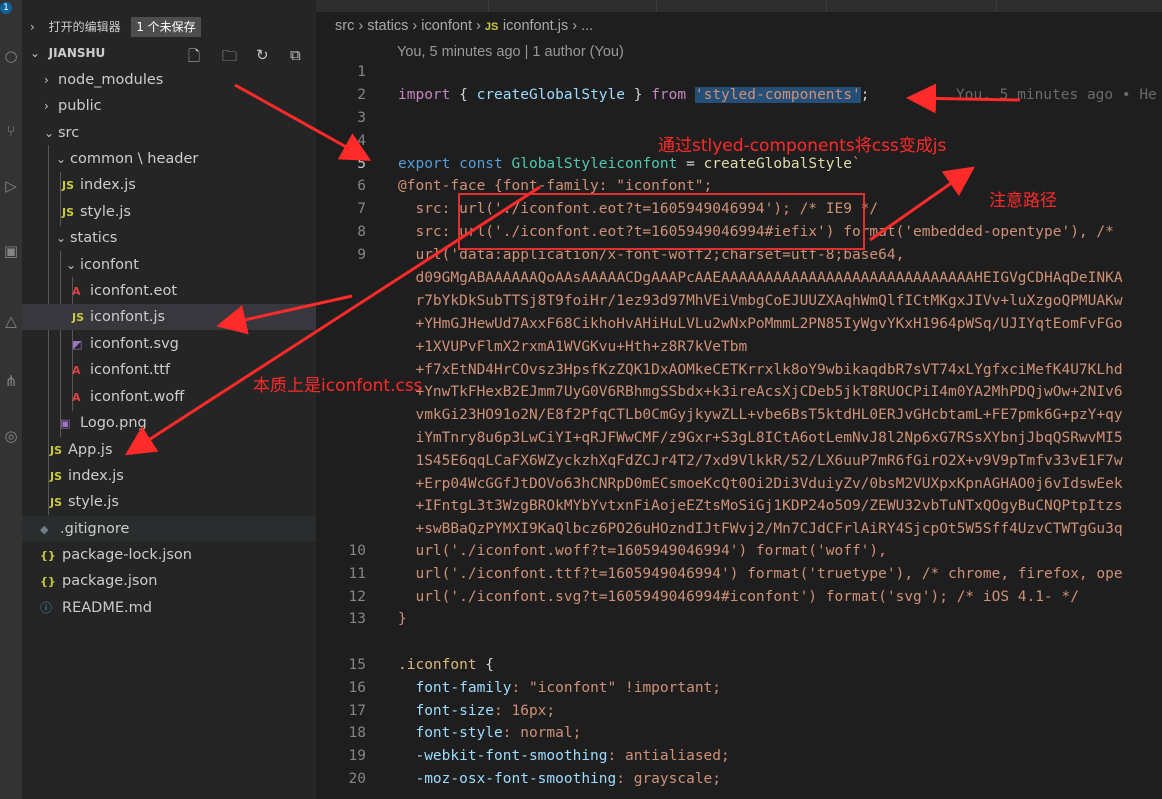  What do you see at coordinates (110, 581) in the screenshot?
I see `tree-item-label: package.json` at bounding box center [110, 581].